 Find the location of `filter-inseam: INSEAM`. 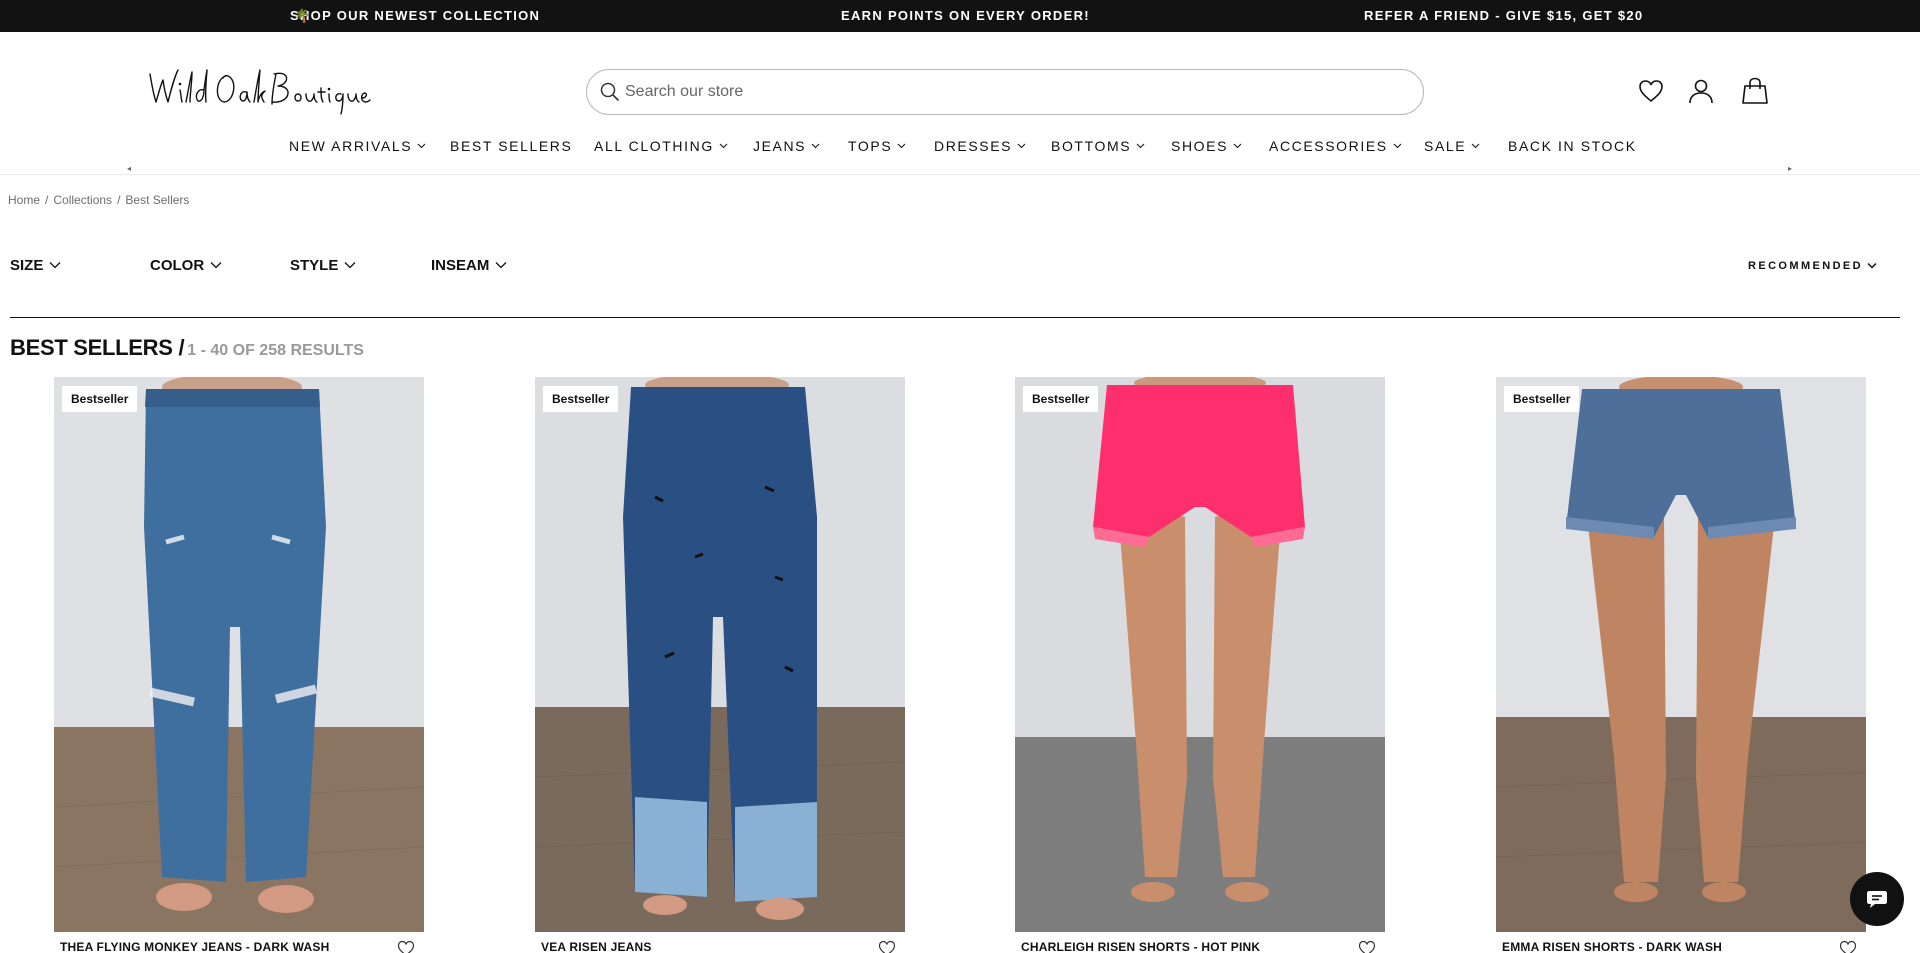

filter-inseam: INSEAM is located at coordinates (469, 266).